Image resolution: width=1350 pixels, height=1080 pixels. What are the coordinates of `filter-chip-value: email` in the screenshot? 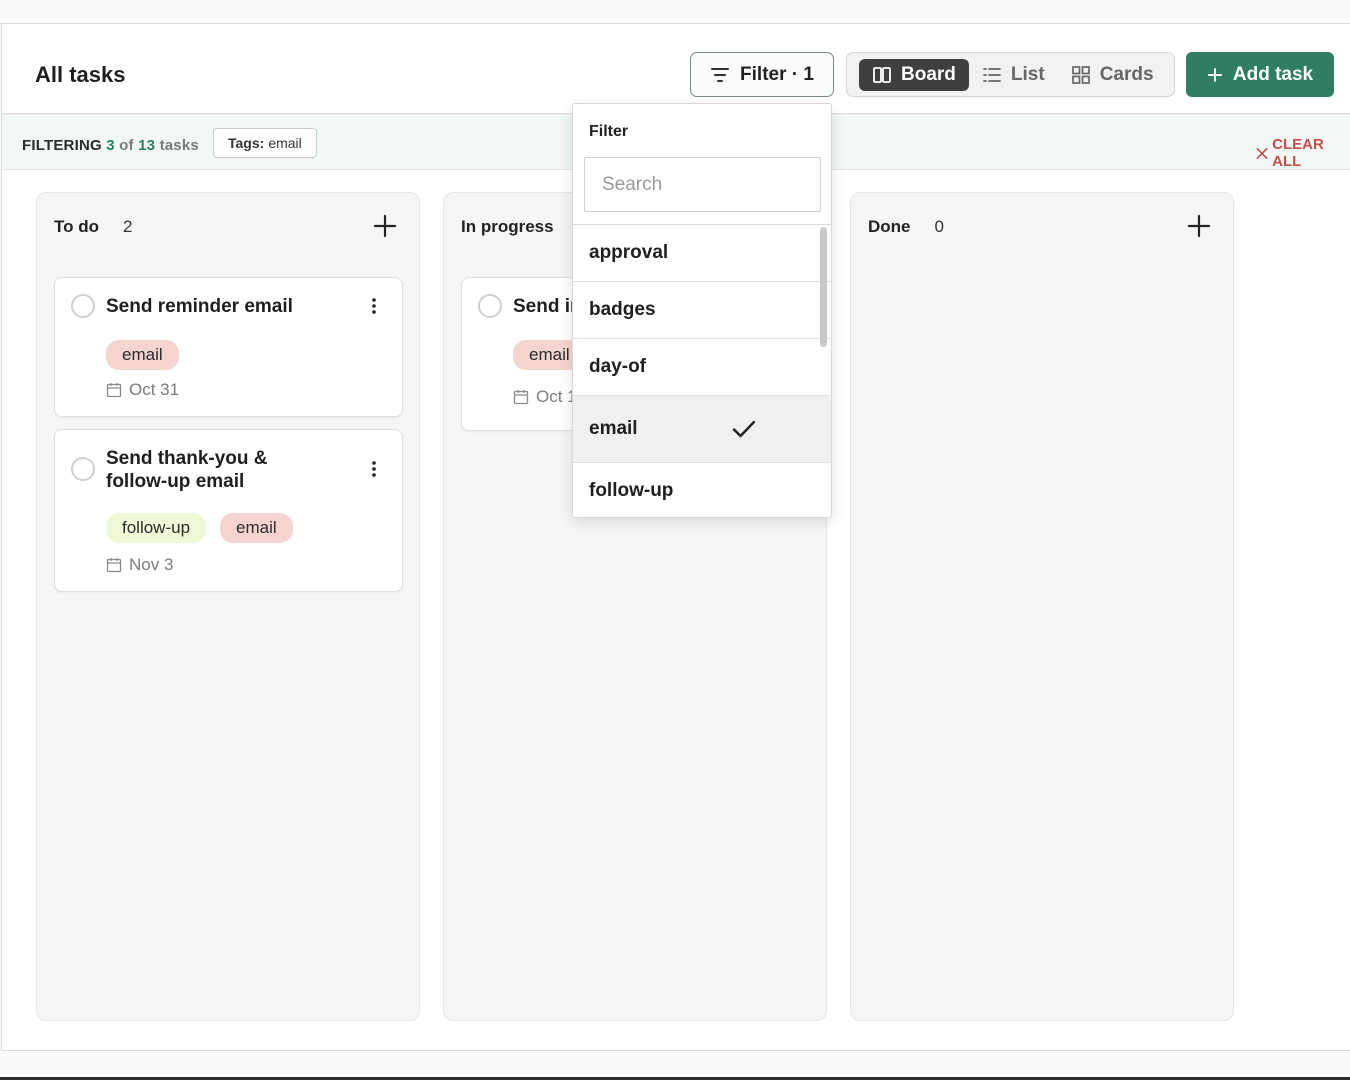 It's located at (285, 143).